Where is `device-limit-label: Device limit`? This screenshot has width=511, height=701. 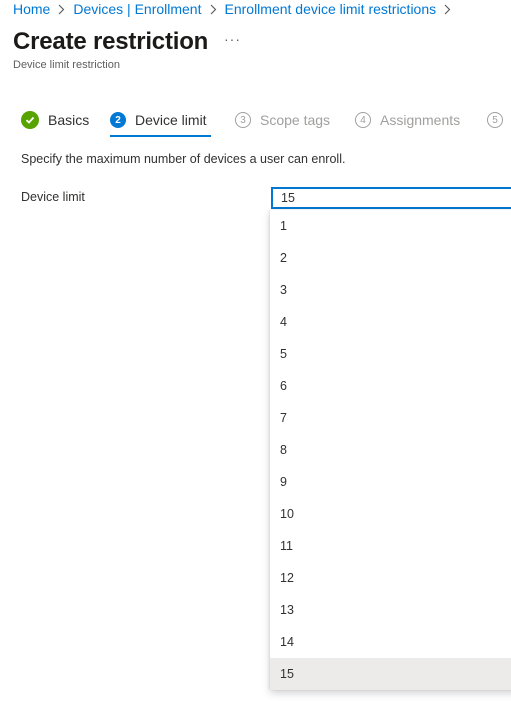
device-limit-label: Device limit is located at coordinates (53, 197).